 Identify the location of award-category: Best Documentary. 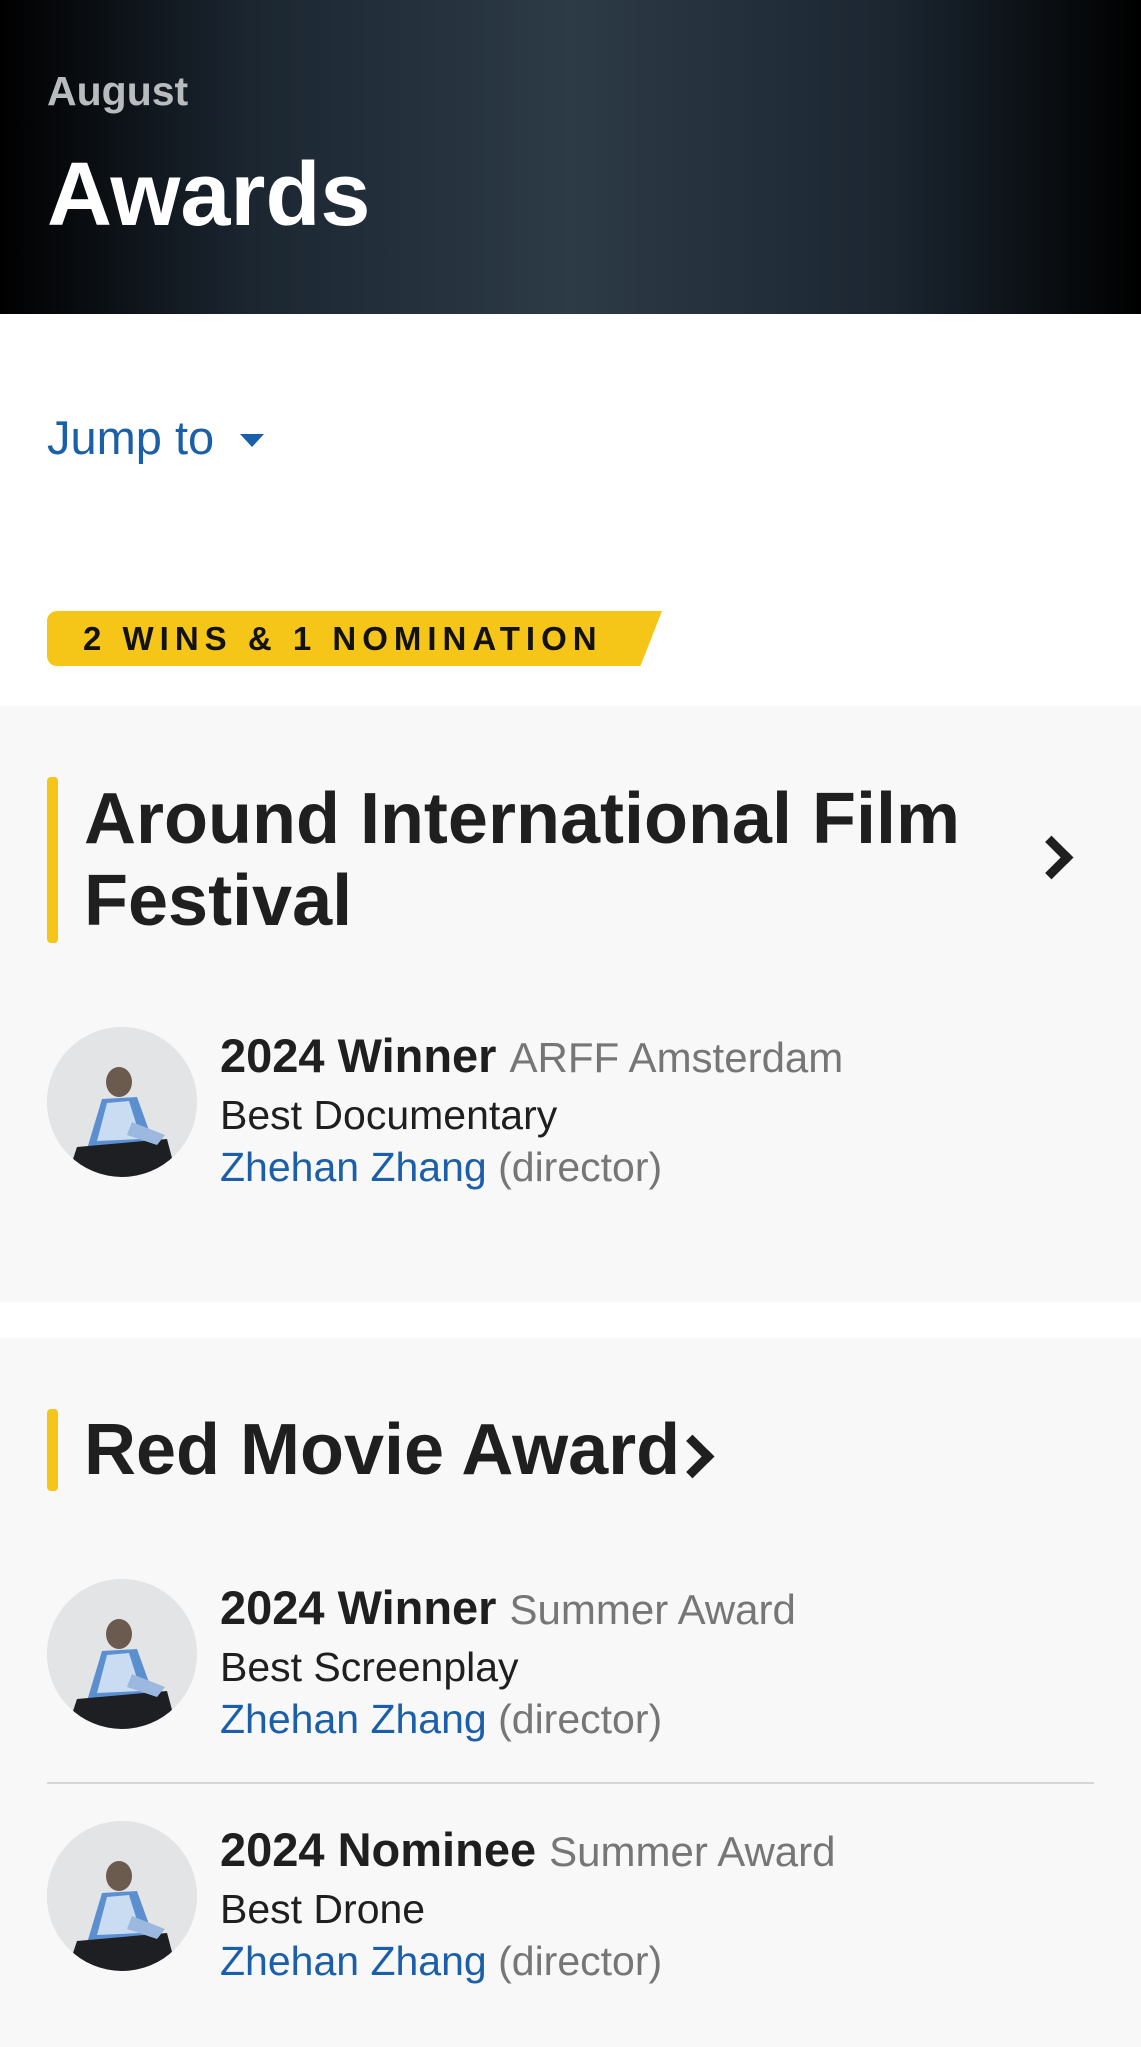
(389, 1115).